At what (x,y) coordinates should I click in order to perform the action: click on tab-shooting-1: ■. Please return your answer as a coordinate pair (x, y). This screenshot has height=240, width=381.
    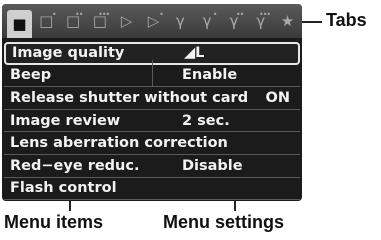
    Looking at the image, I should click on (19, 24).